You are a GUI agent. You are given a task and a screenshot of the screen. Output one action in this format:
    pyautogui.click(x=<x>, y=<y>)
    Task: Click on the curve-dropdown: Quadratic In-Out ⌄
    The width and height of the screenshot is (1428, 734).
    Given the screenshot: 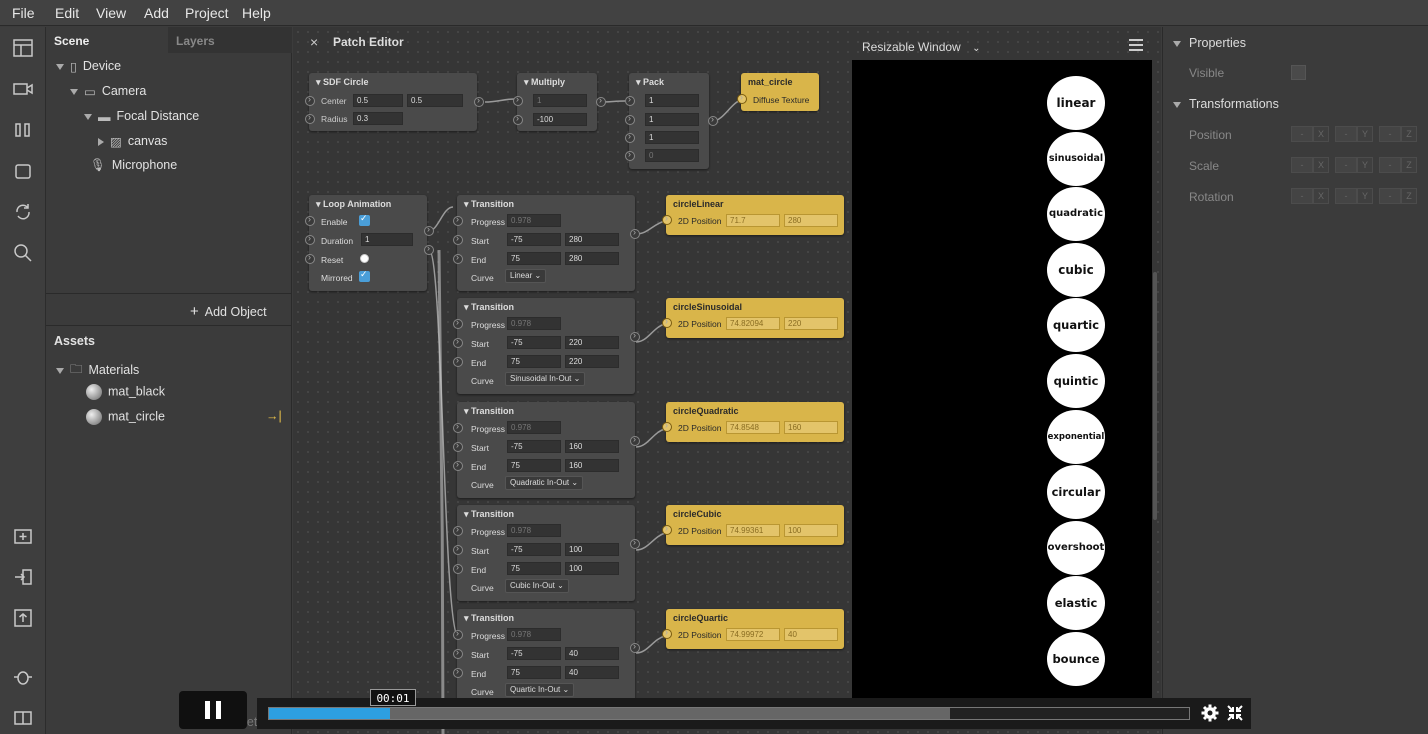 What is the action you would take?
    pyautogui.click(x=544, y=483)
    